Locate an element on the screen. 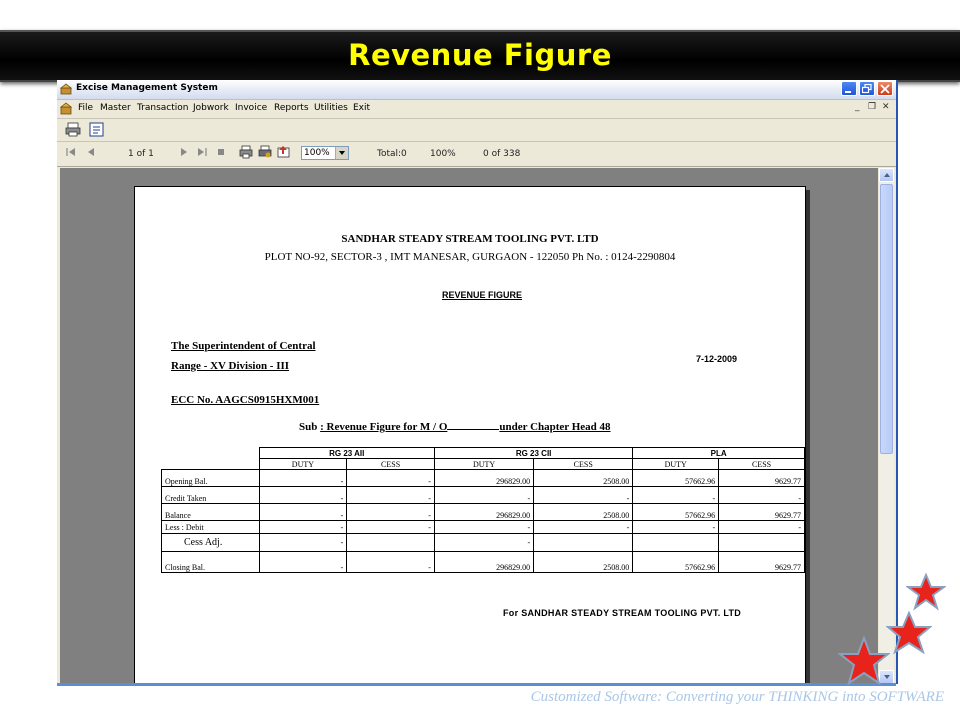 The image size is (960, 720). row-label: Balance is located at coordinates (210, 512).